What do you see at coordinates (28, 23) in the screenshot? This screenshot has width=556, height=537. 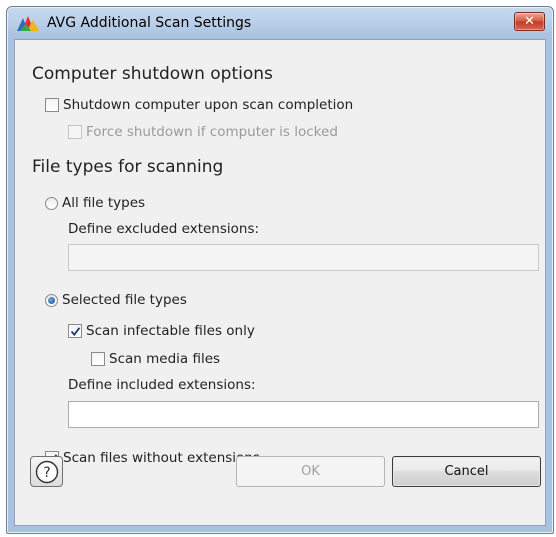 I see `avg-logo-icon` at bounding box center [28, 23].